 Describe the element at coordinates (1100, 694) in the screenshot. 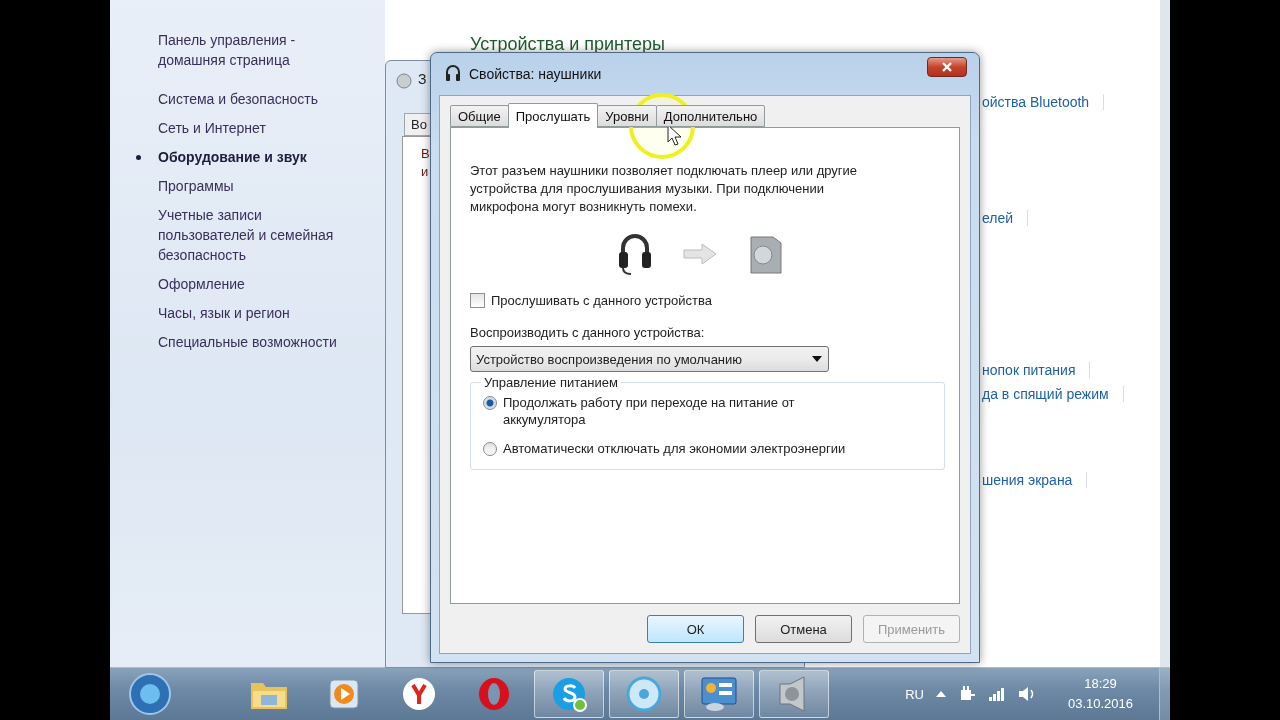

I see `clock: 18:29 03.10.2016` at that location.